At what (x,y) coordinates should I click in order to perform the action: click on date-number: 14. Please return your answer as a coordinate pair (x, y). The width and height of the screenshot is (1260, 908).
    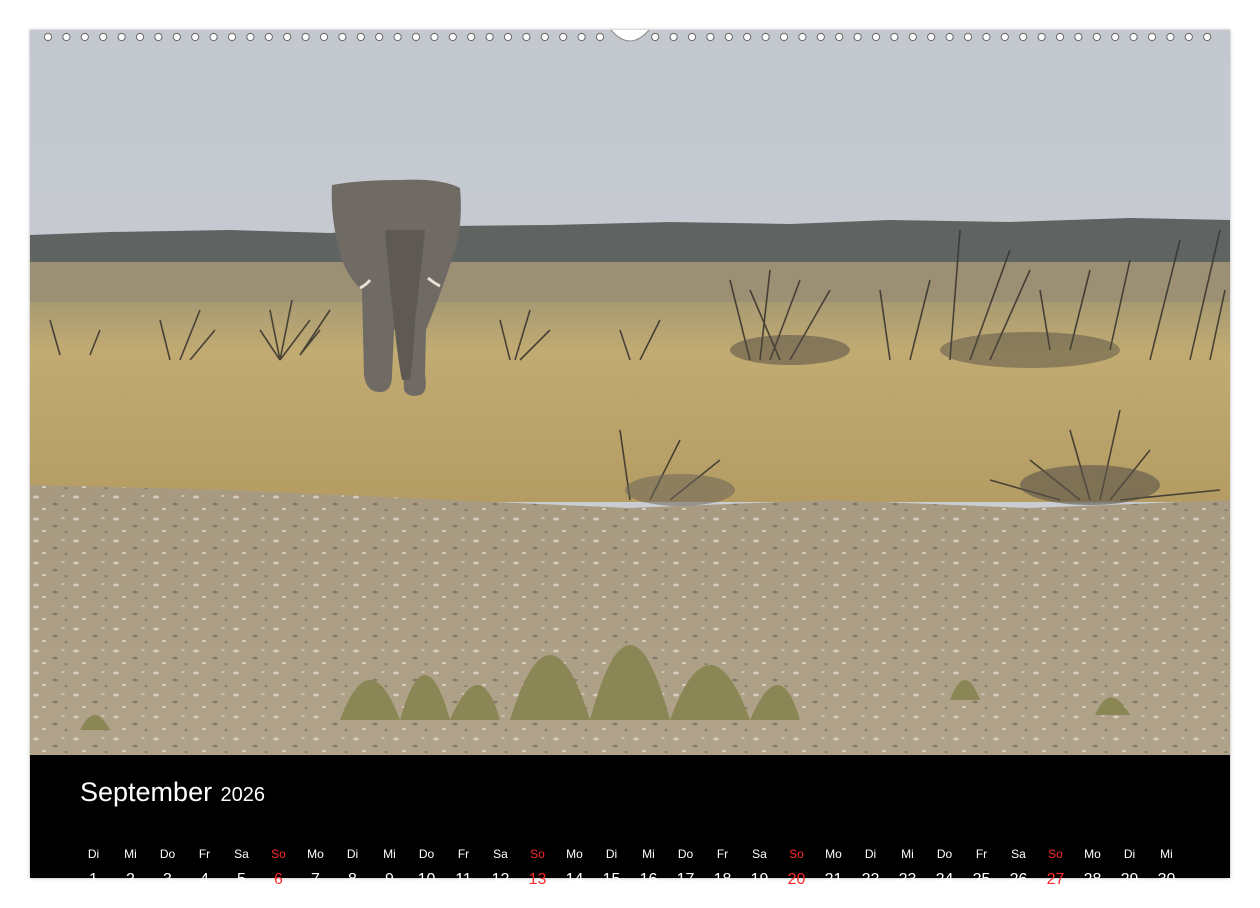
    Looking at the image, I should click on (574, 879).